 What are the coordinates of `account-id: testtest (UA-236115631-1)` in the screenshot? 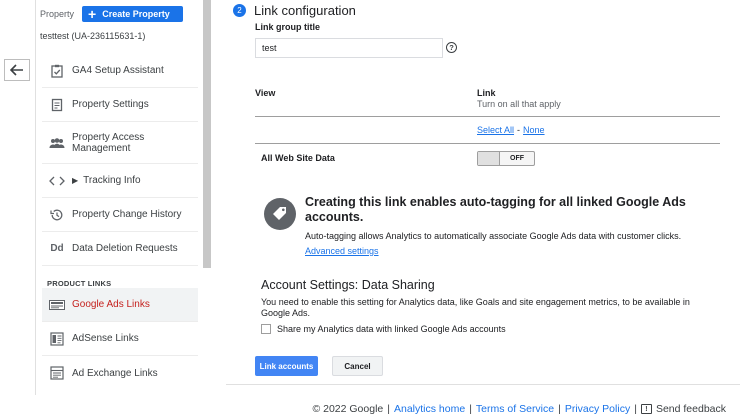 It's located at (93, 36).